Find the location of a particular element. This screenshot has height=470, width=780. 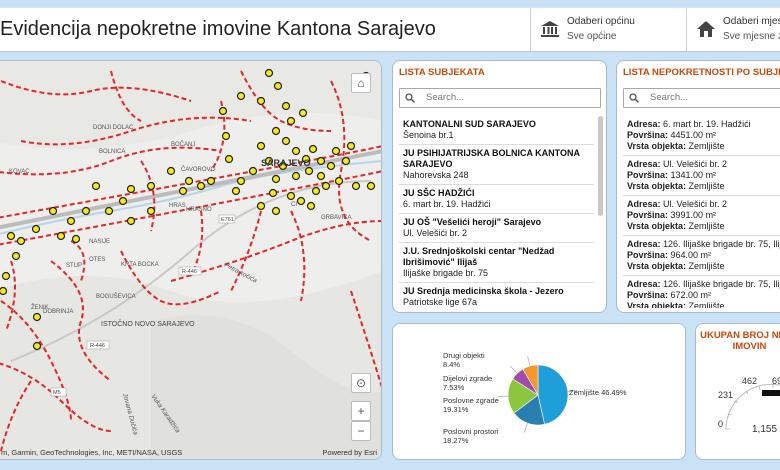

building-icon is located at coordinates (550, 29).